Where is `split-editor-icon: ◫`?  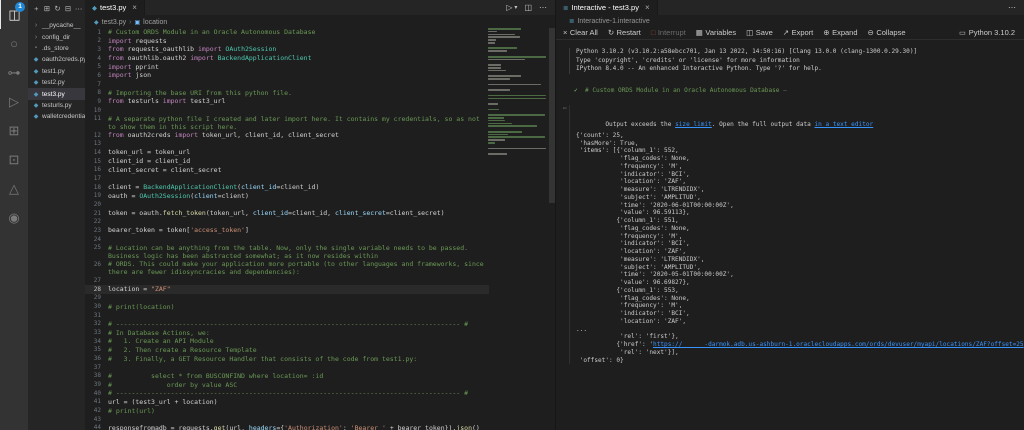
split-editor-icon: ◫ is located at coordinates (528, 7).